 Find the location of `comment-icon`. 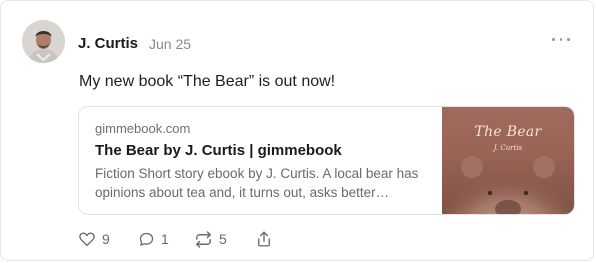

comment-icon is located at coordinates (146, 239).